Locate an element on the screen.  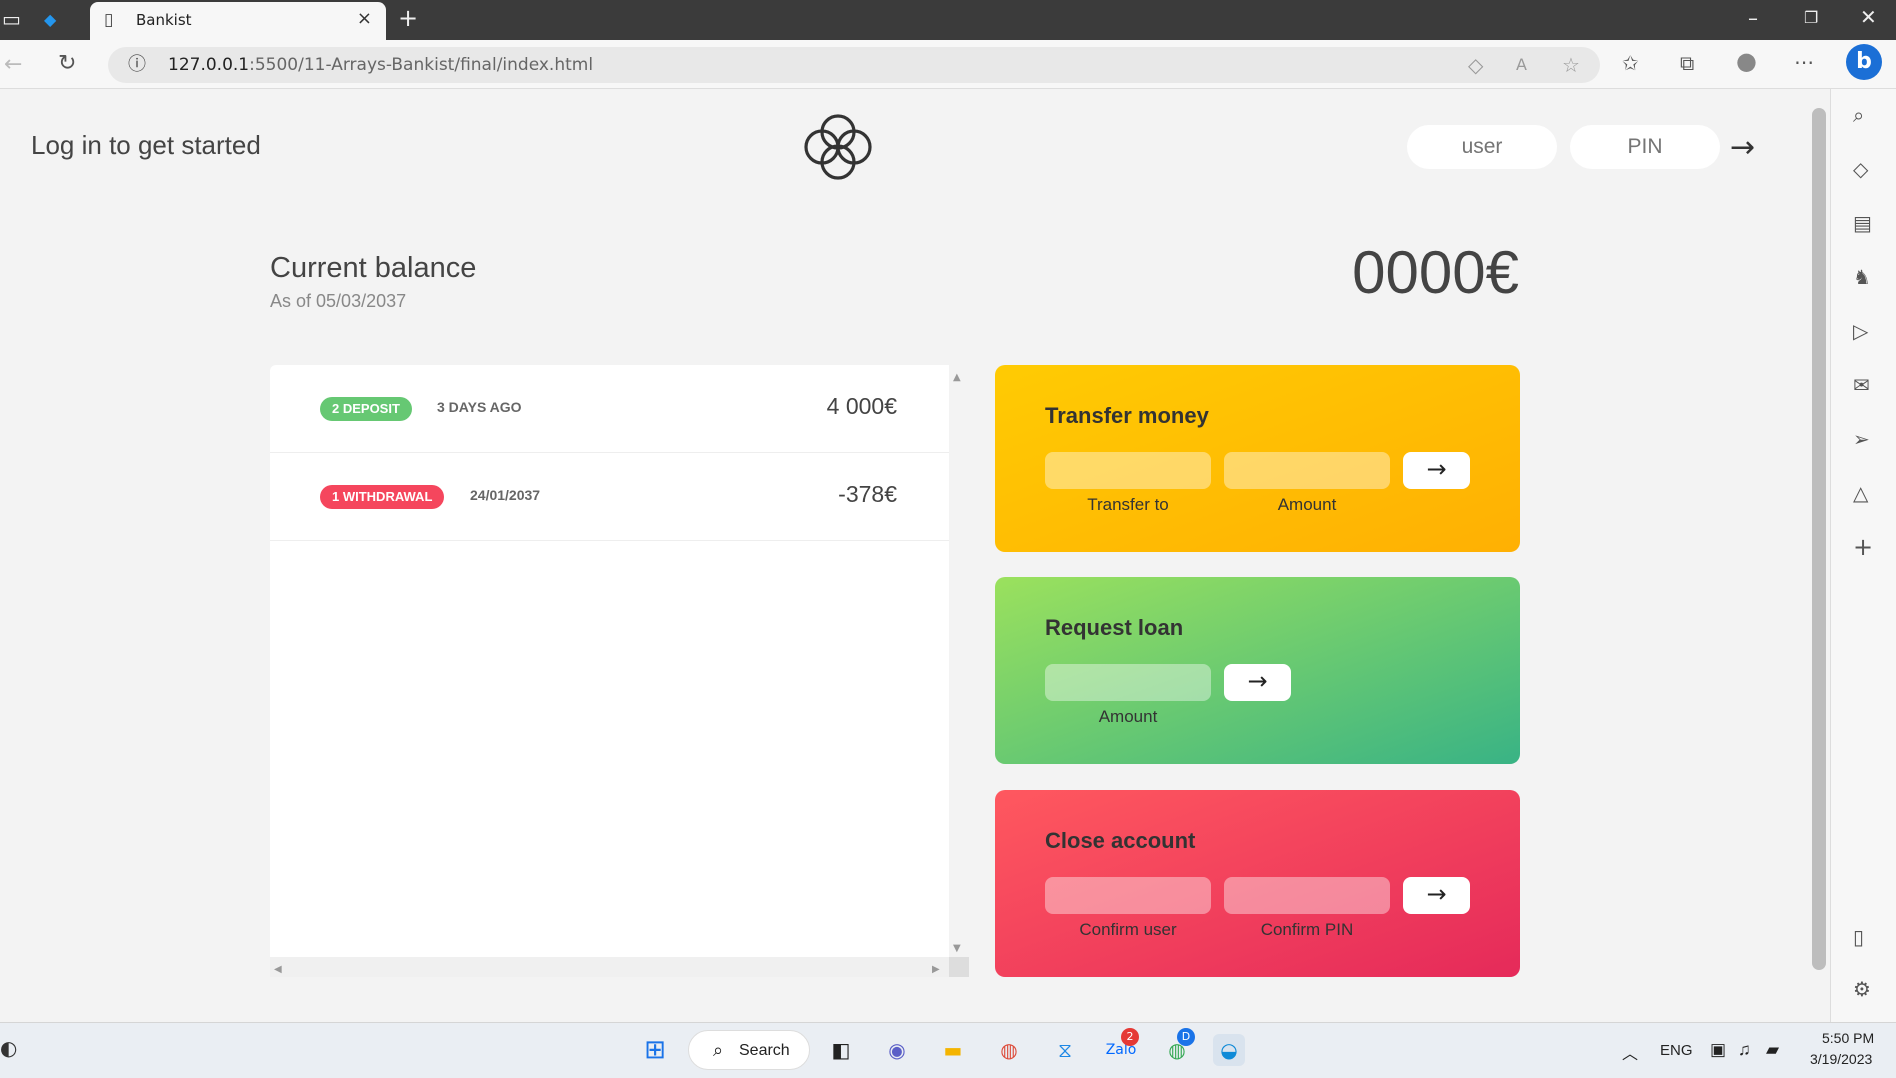
drop-icon: △ is located at coordinates (1860, 493).